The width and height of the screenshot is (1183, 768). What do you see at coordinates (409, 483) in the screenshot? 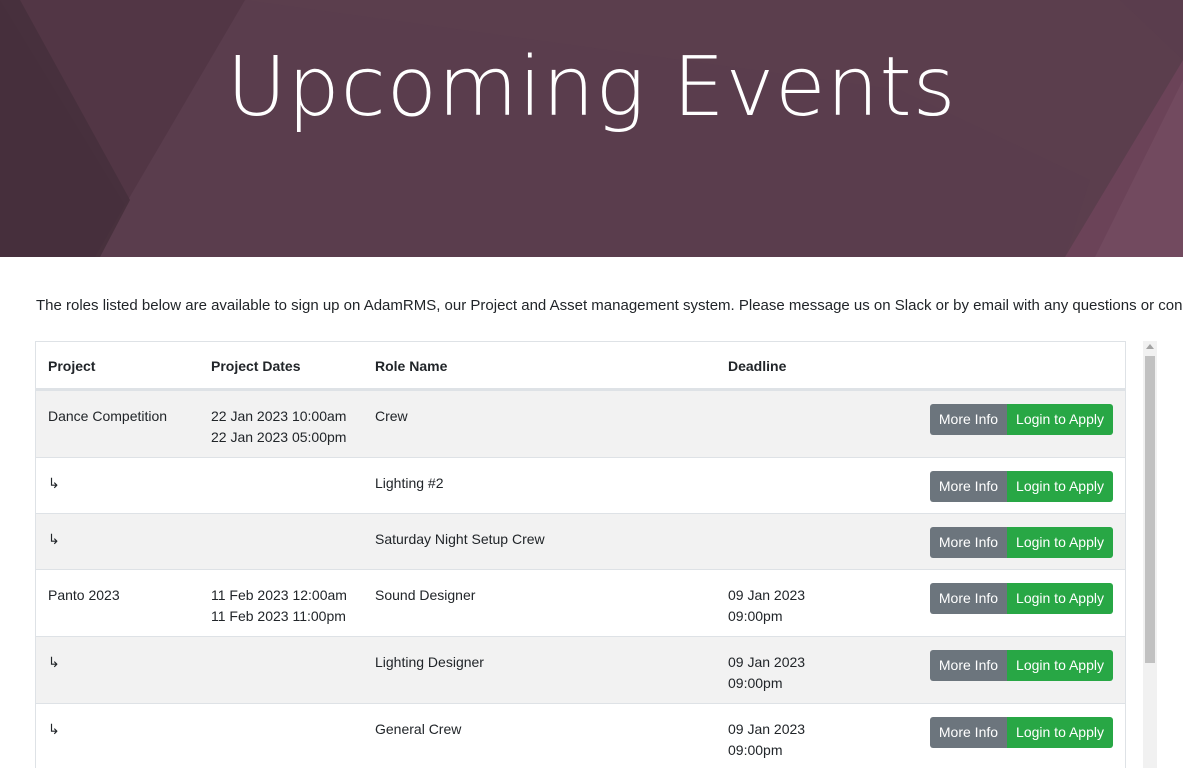
I see `role-name: Lighting #2` at bounding box center [409, 483].